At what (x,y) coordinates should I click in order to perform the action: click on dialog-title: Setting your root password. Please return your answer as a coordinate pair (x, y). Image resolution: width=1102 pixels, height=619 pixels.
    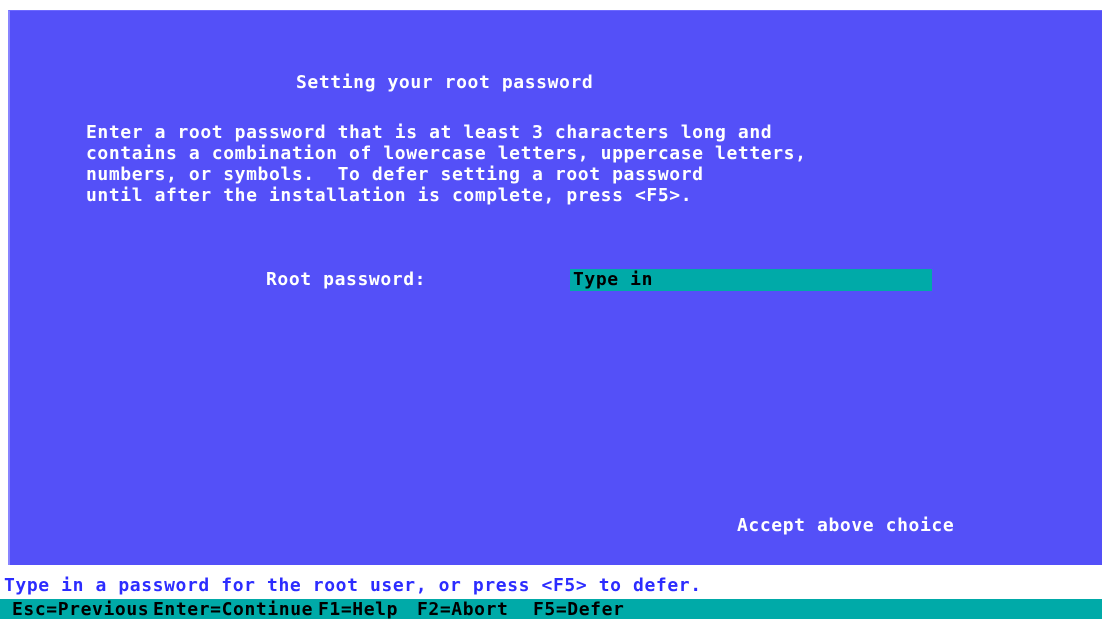
    Looking at the image, I should click on (445, 82).